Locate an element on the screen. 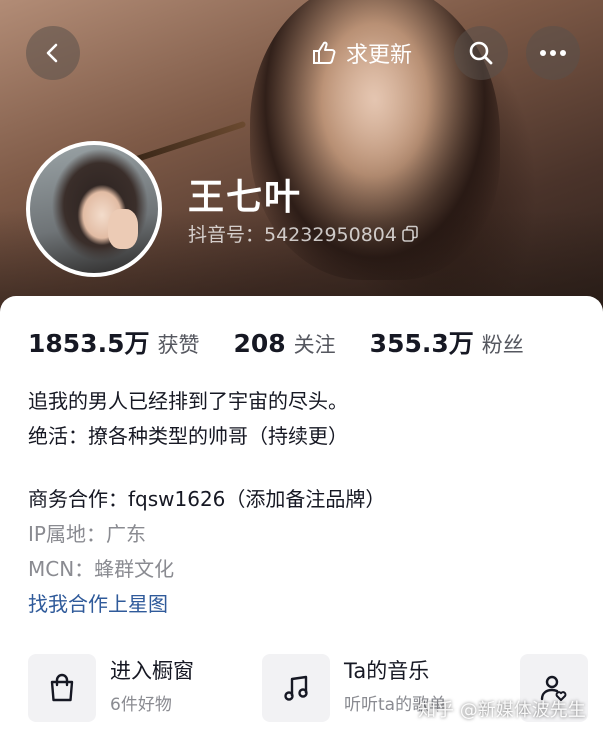  profile-name: 王七叶 is located at coordinates (245, 197).